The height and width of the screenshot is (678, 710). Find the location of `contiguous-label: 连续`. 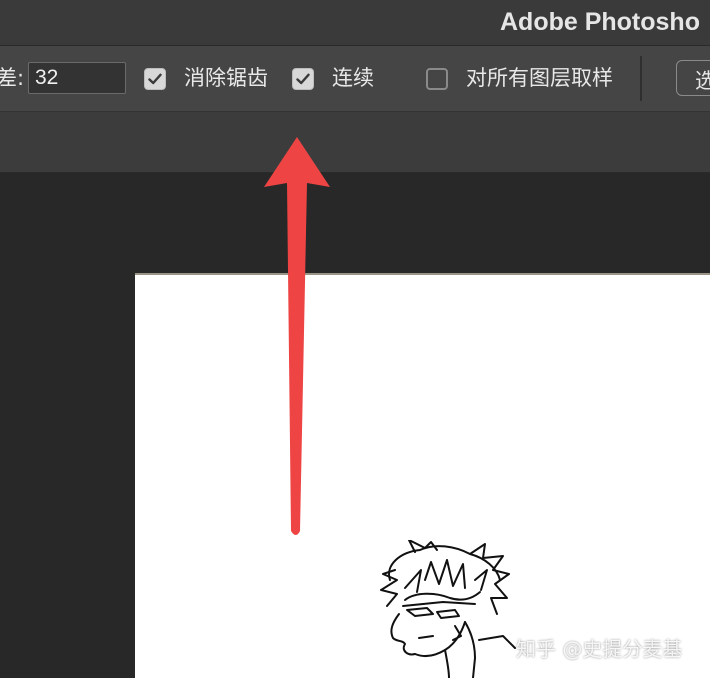

contiguous-label: 连续 is located at coordinates (353, 78).